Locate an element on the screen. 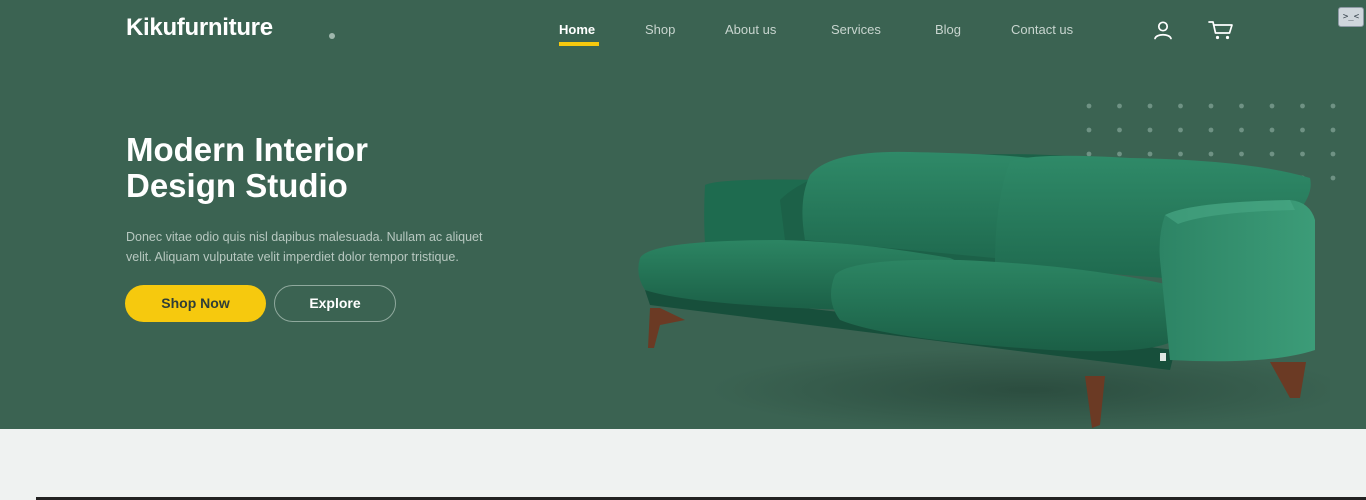 The width and height of the screenshot is (1366, 500). hero-title: Modern Interior Design Studio is located at coordinates (336, 168).